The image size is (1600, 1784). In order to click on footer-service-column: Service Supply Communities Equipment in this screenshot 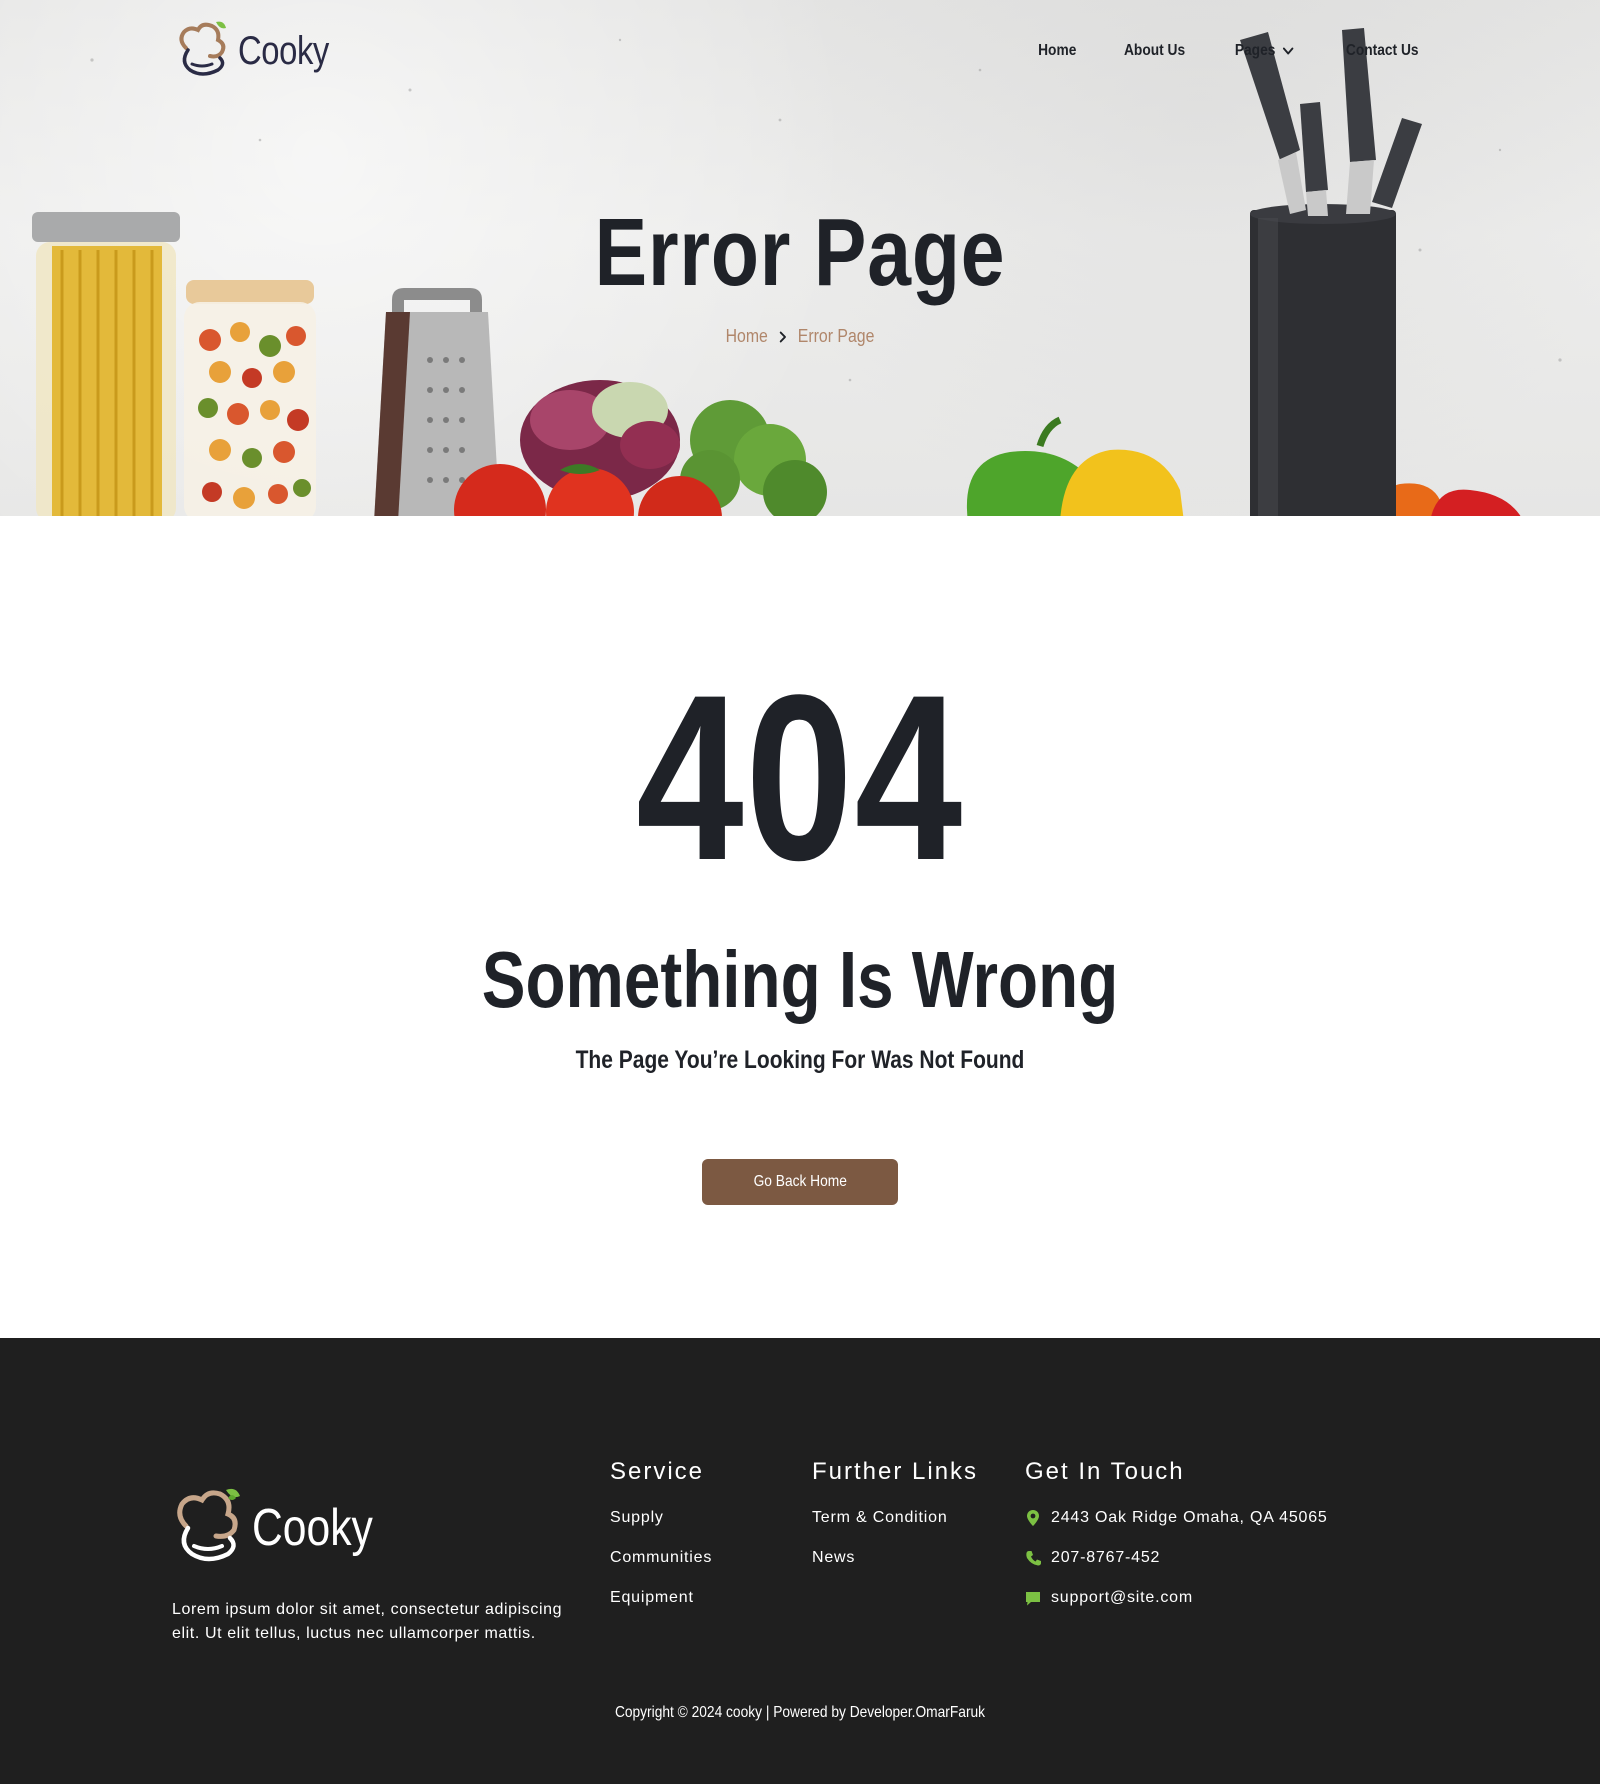, I will do `click(661, 1543)`.